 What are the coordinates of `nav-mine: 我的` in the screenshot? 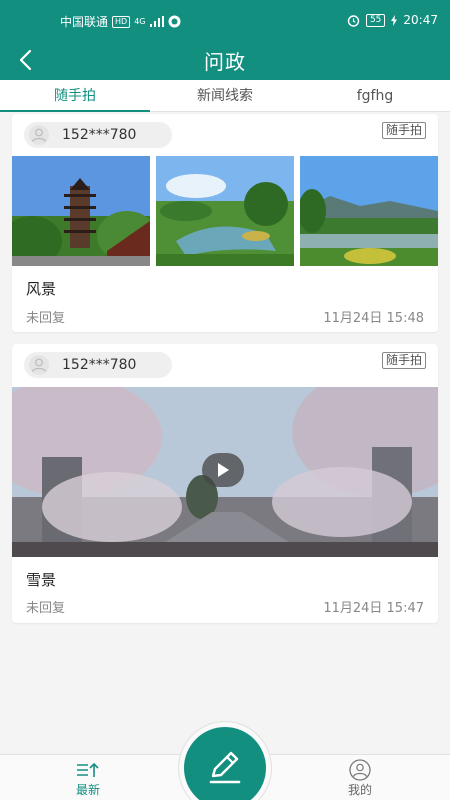 It's located at (360, 777).